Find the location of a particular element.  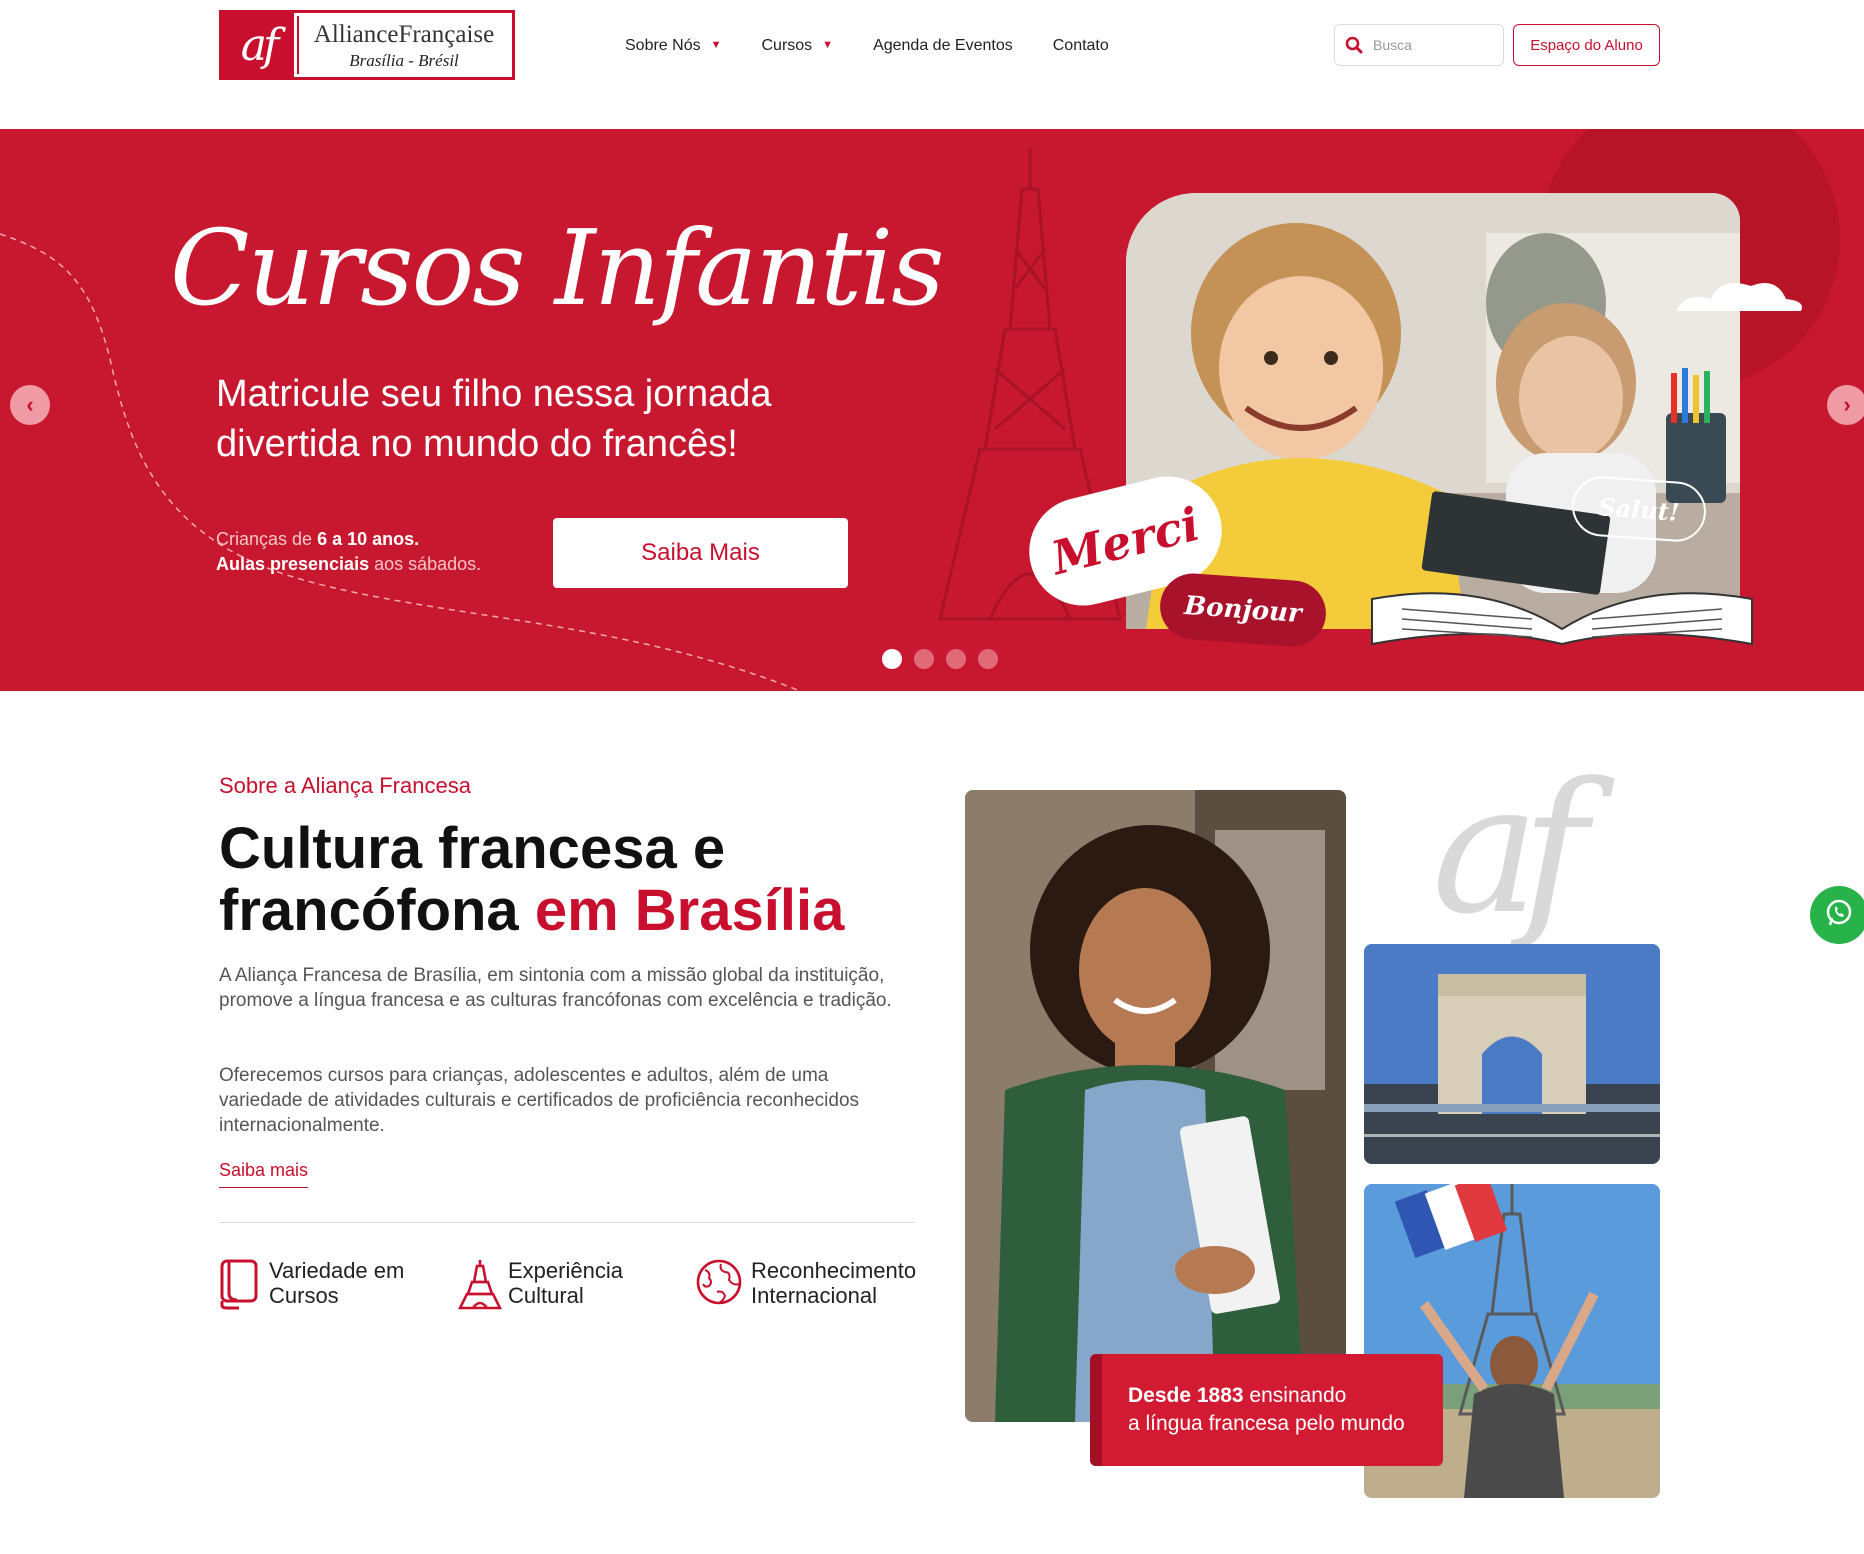

search-box is located at coordinates (1419, 45).